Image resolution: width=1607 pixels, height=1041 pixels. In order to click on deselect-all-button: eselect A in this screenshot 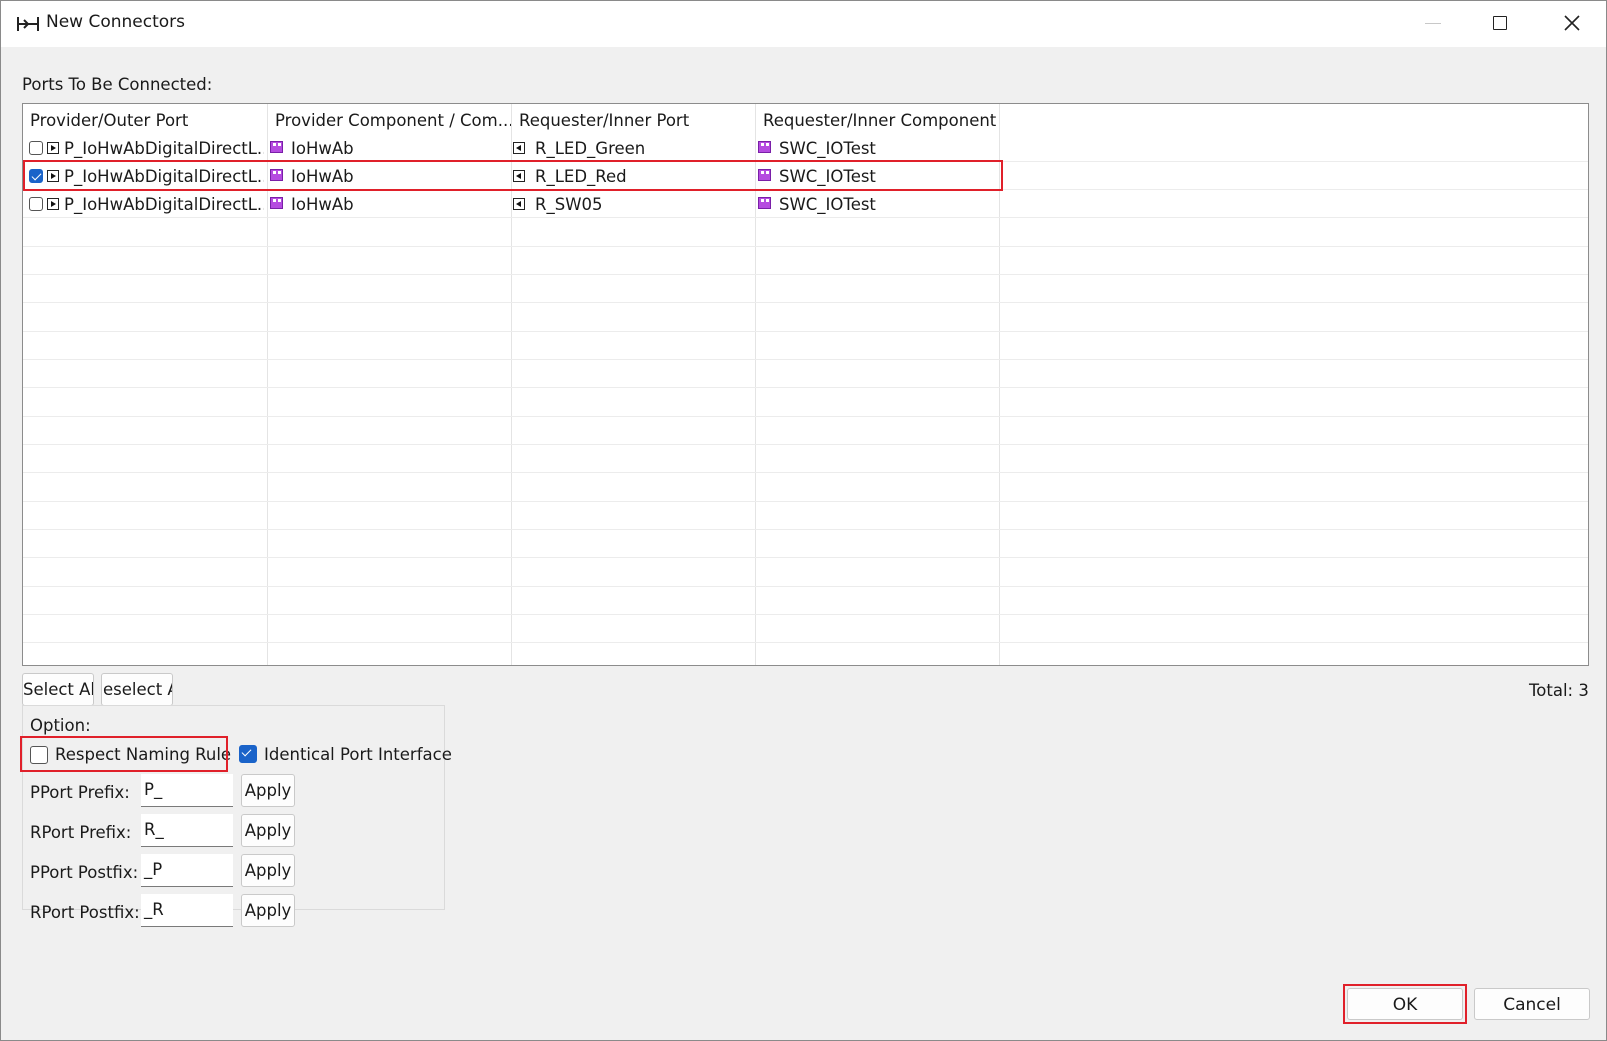, I will do `click(137, 689)`.